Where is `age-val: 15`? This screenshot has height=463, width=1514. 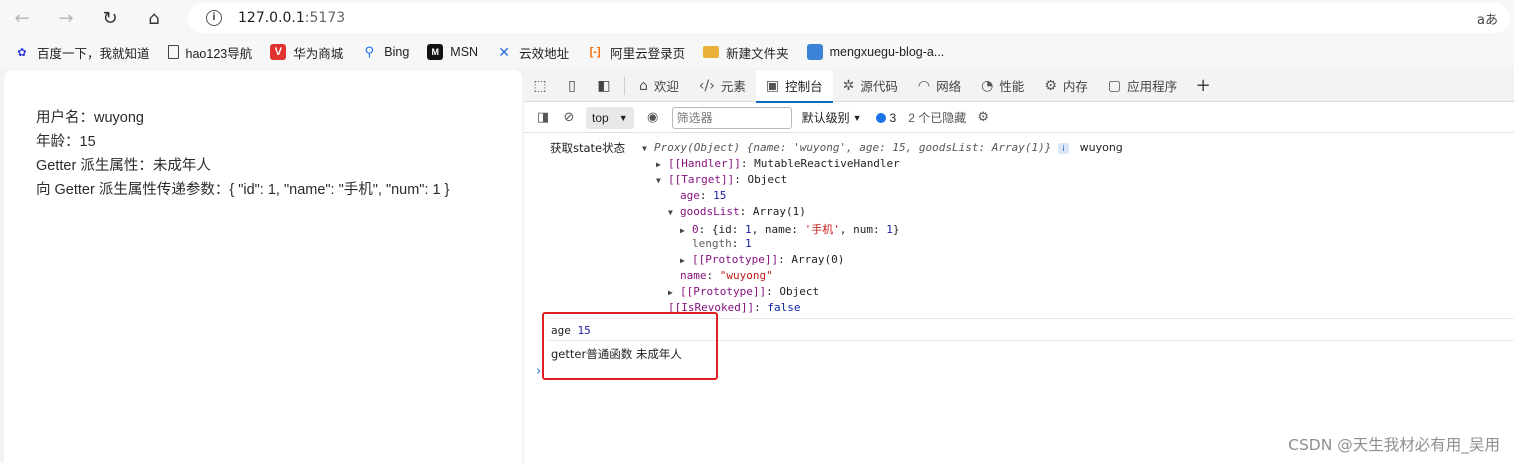 age-val: 15 is located at coordinates (720, 195).